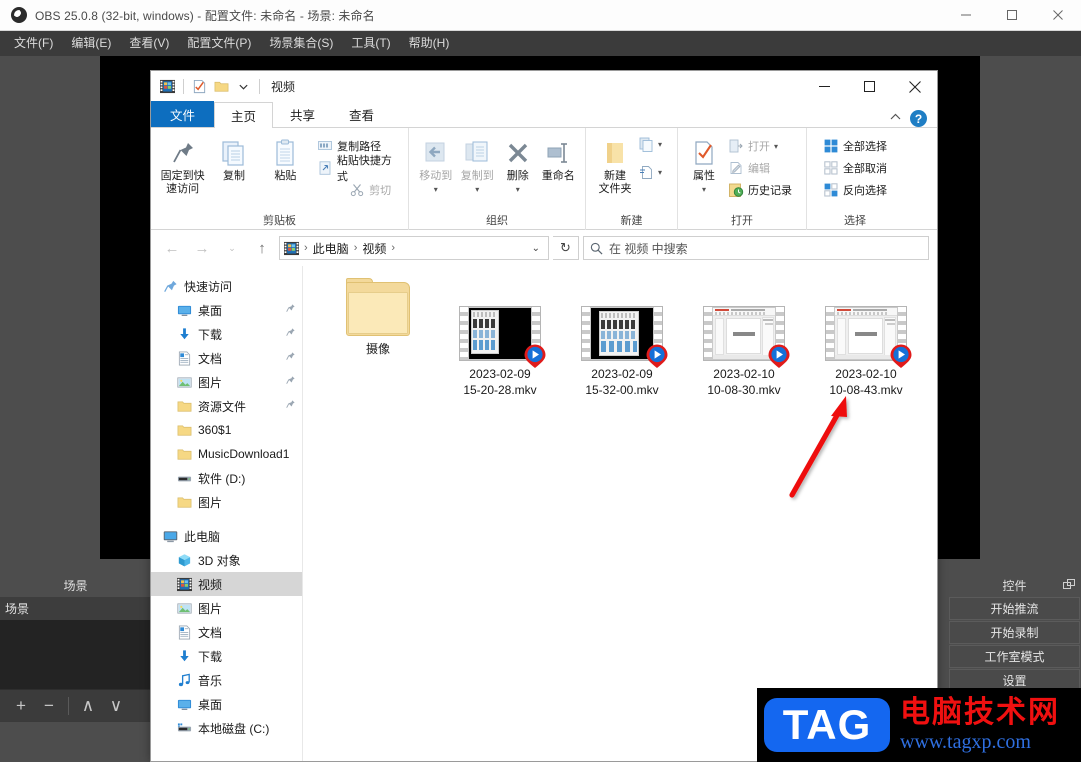 This screenshot has height=762, width=1081. What do you see at coordinates (219, 43) in the screenshot?
I see `obs-menu-profile: 配置文件(P)` at bounding box center [219, 43].